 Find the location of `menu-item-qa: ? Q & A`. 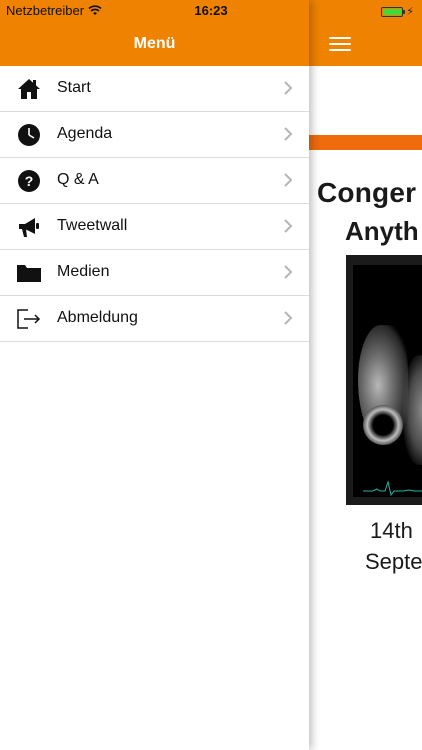

menu-item-qa: ? Q & A is located at coordinates (154, 181).